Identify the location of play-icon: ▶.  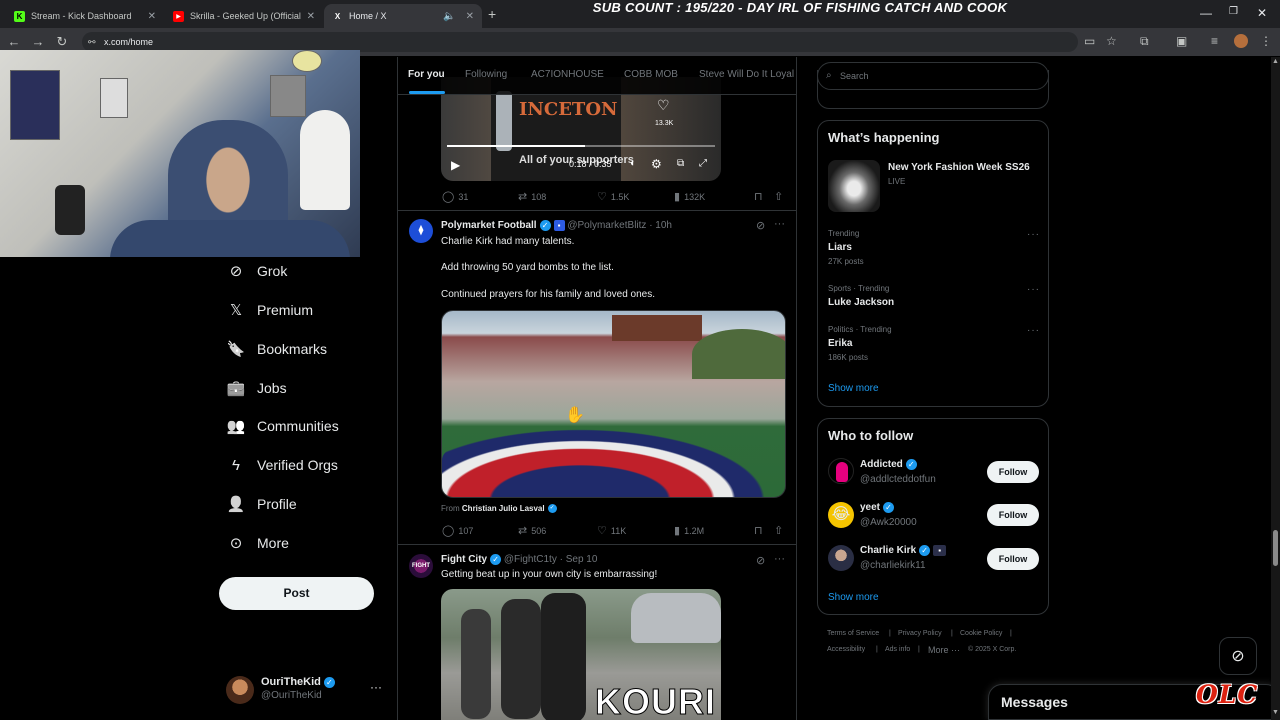
(455, 165).